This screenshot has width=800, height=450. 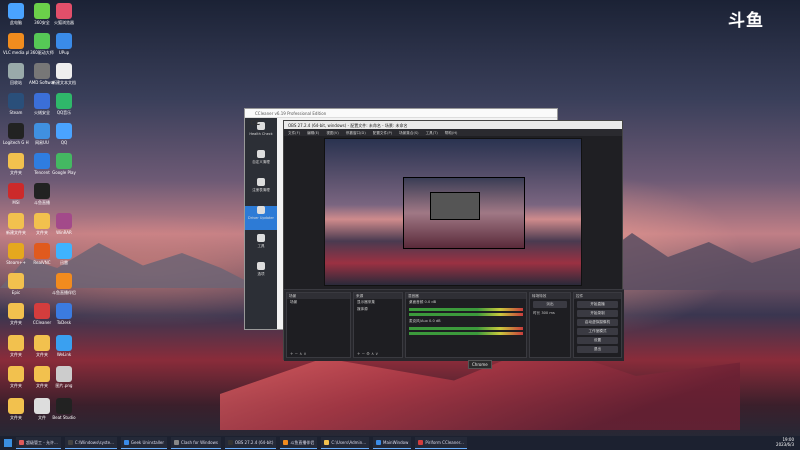 I want to click on desktop-icon-label: 斗鱼直播, so click(x=42, y=202).